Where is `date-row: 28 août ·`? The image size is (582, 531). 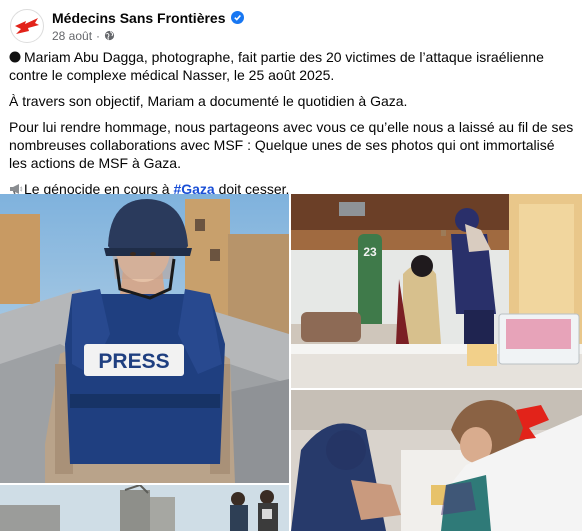 date-row: 28 août · is located at coordinates (148, 36).